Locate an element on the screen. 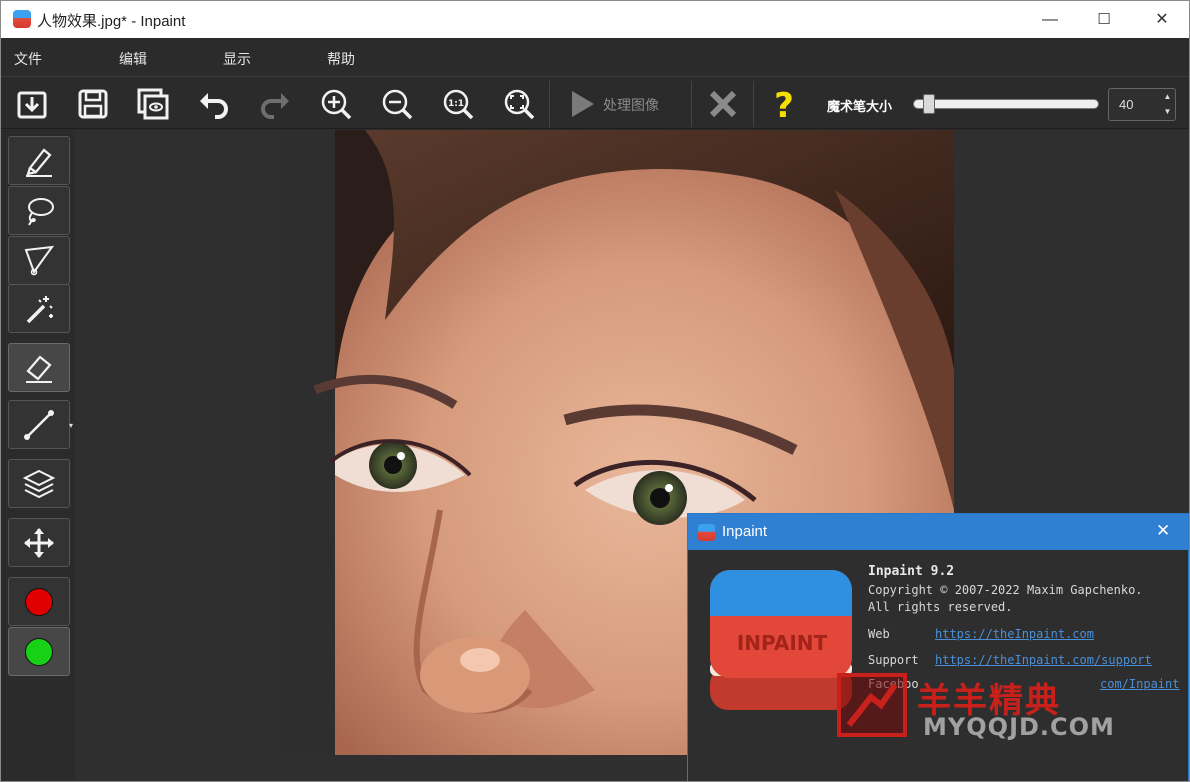 The height and width of the screenshot is (782, 1190). about-title: Inpaint is located at coordinates (745, 531).